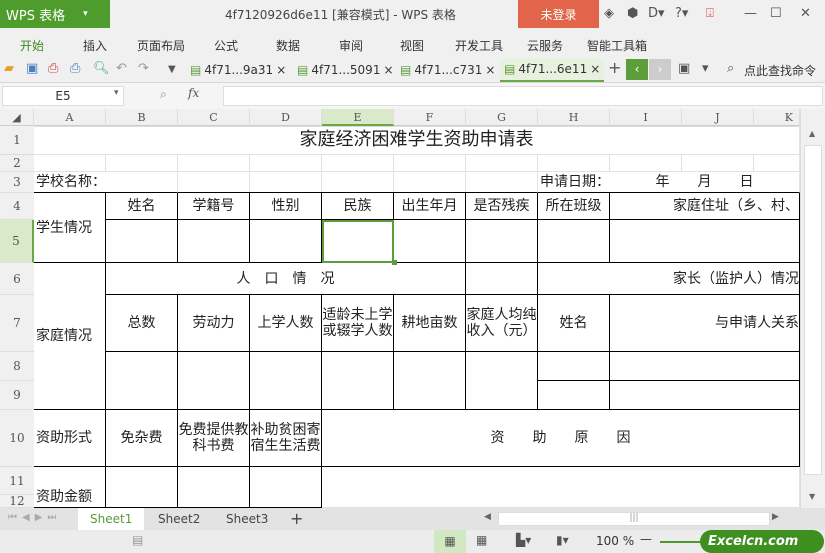 The height and width of the screenshot is (553, 825). What do you see at coordinates (111, 519) in the screenshot?
I see `sheet-tab-active: Sheet1` at bounding box center [111, 519].